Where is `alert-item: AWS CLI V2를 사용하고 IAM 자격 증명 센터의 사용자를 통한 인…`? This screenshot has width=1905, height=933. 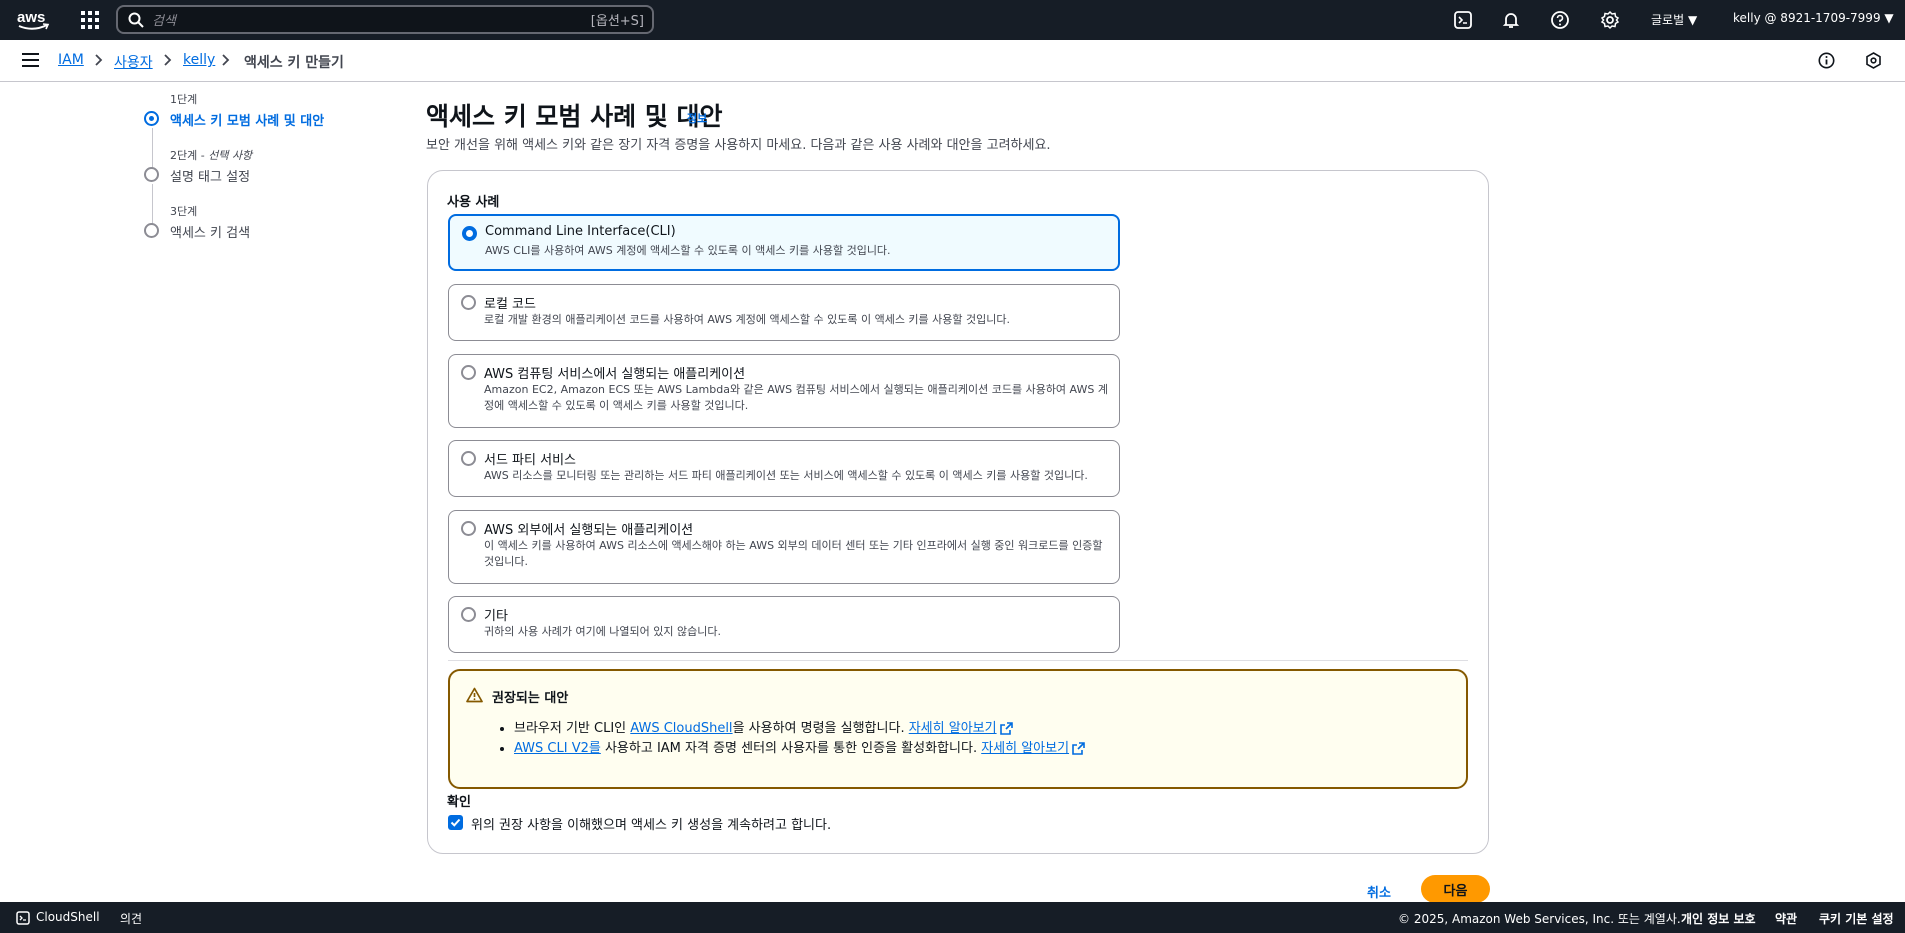 alert-item: AWS CLI V2를 사용하고 IAM 자격 증명 센터의 사용자를 통한 인… is located at coordinates (799, 749).